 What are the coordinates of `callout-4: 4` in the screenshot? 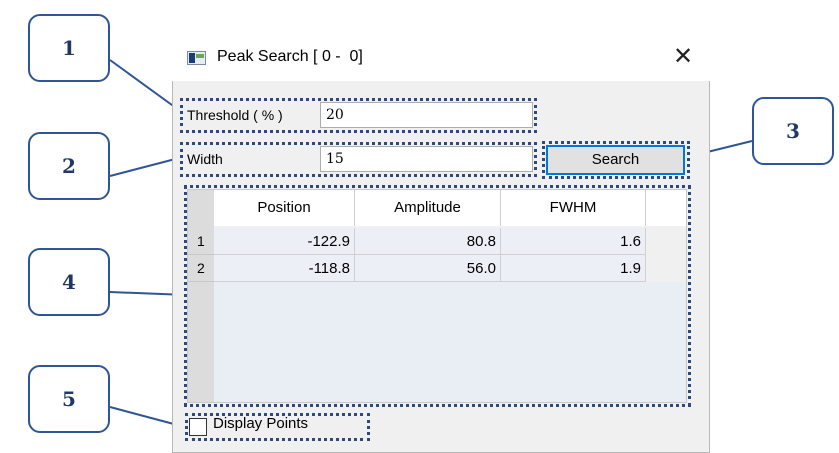 It's located at (69, 282).